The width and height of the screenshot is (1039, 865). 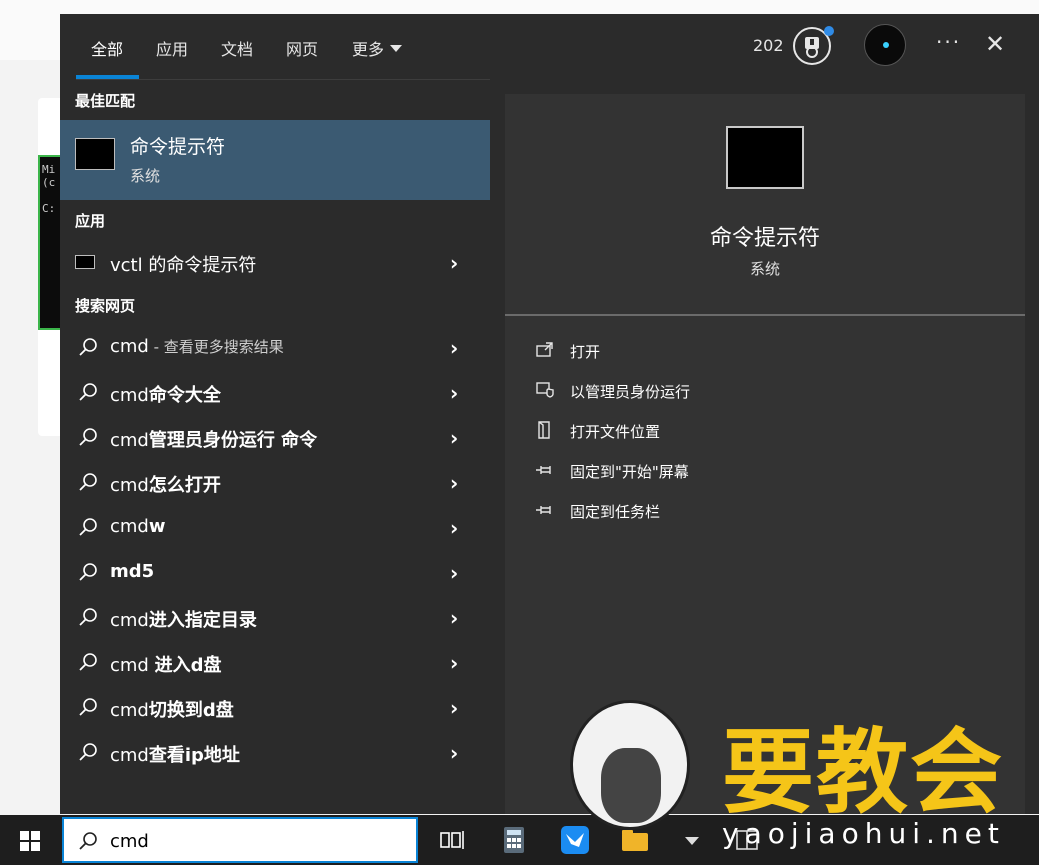 What do you see at coordinates (191, 710) in the screenshot?
I see `web-result-suggestion: 切换到d盘` at bounding box center [191, 710].